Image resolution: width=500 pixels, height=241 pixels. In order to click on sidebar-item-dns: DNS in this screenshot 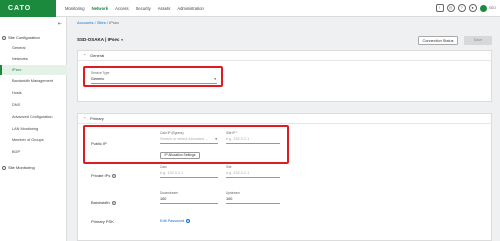, I will do `click(33, 105)`.